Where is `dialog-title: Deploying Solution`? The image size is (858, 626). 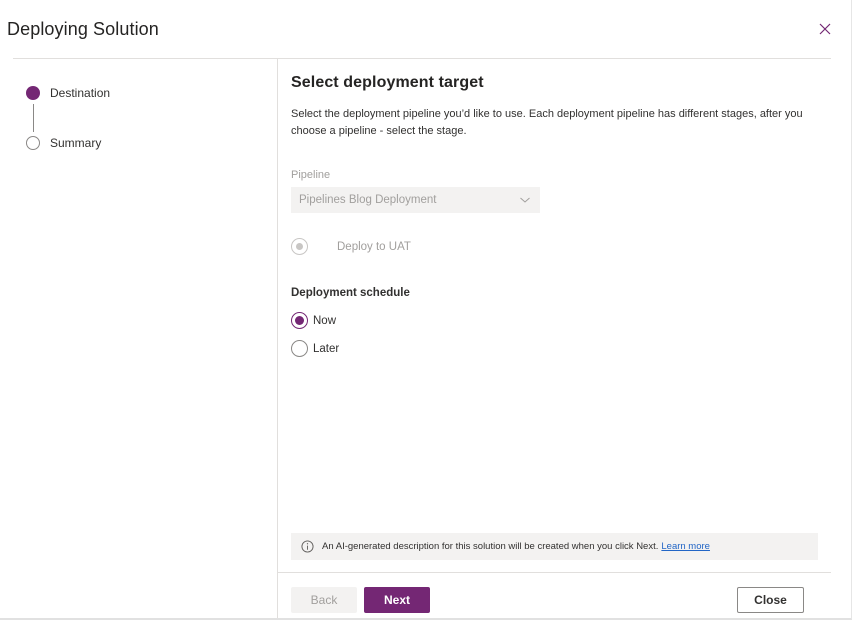 dialog-title: Deploying Solution is located at coordinates (83, 29).